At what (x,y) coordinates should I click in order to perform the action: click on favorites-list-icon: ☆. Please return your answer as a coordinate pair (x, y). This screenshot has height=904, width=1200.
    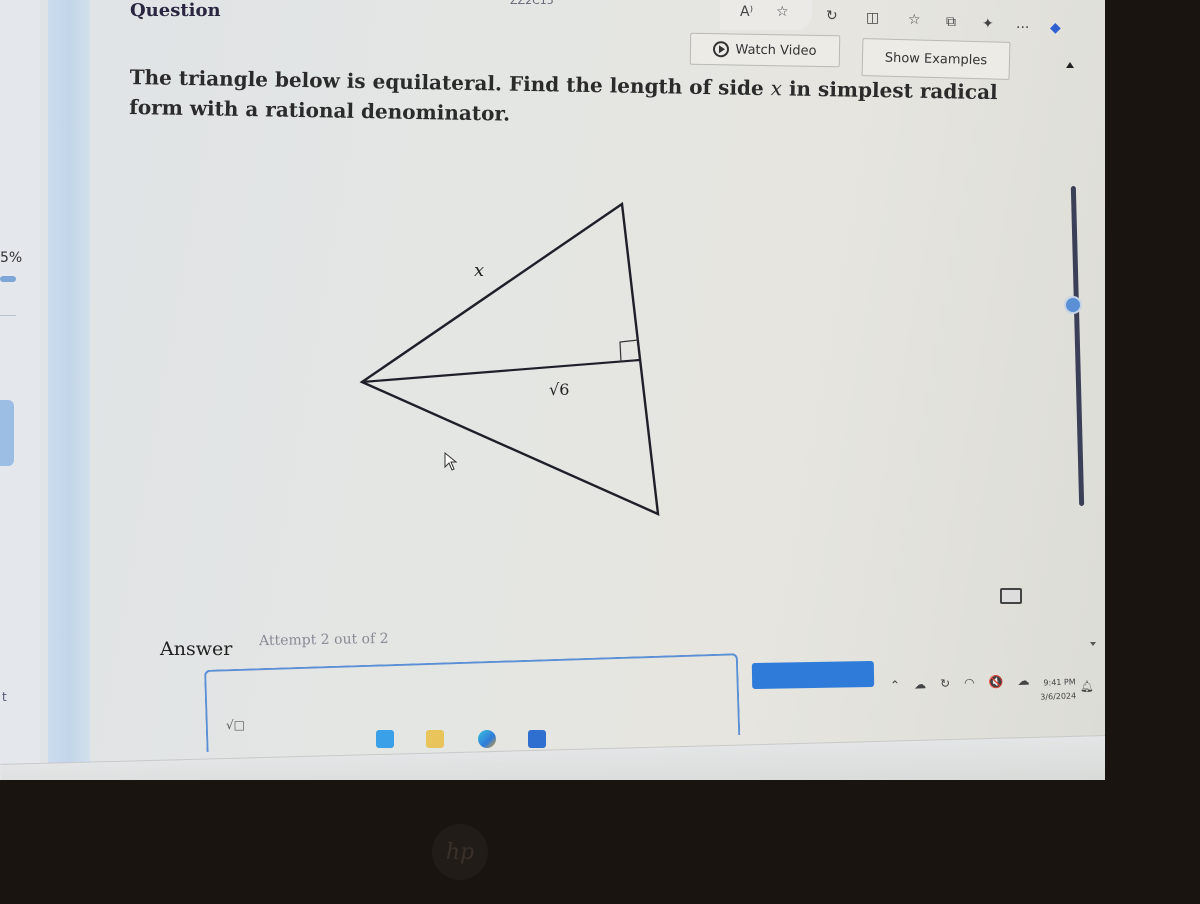
    Looking at the image, I should click on (914, 20).